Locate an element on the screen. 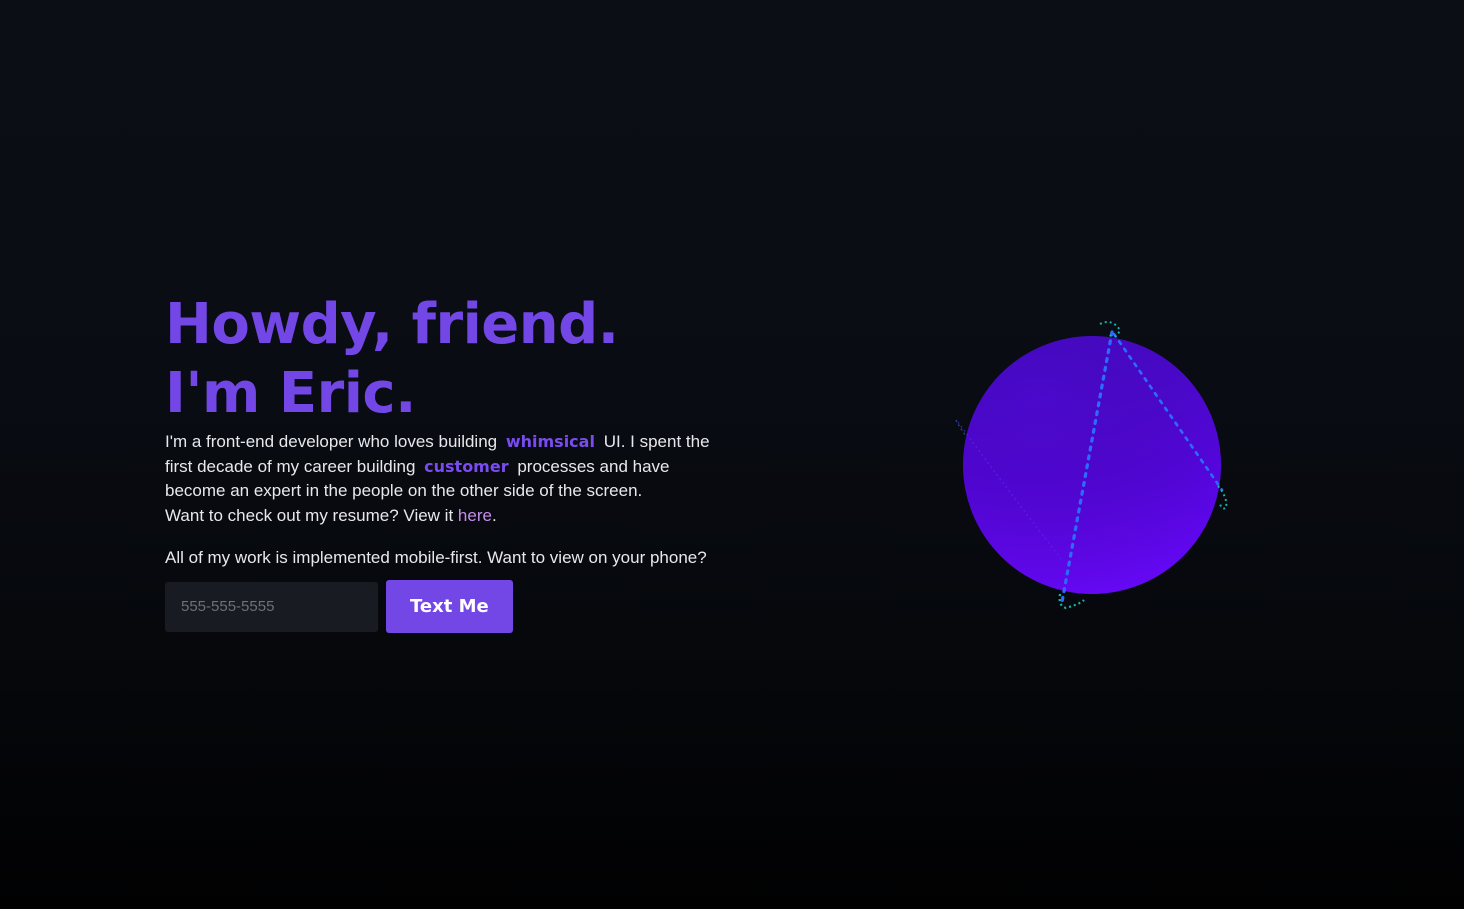 The width and height of the screenshot is (1464, 909). phone-input is located at coordinates (271, 606).